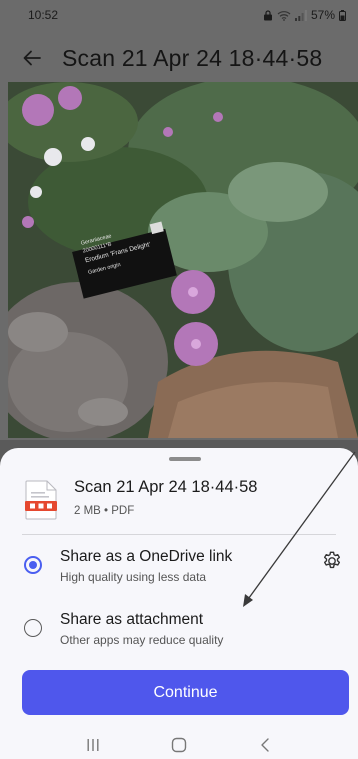 The image size is (358, 759). I want to click on continue-button: Continue, so click(185, 692).